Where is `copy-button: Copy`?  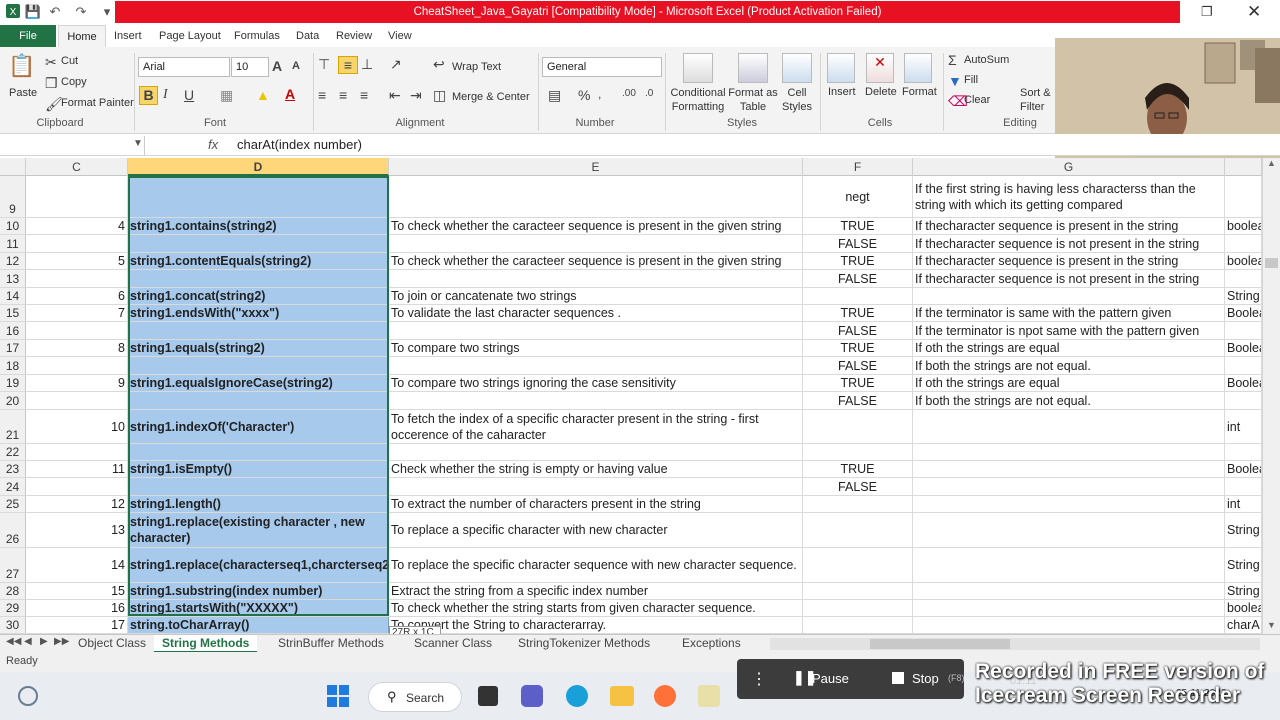
copy-button: Copy is located at coordinates (74, 82).